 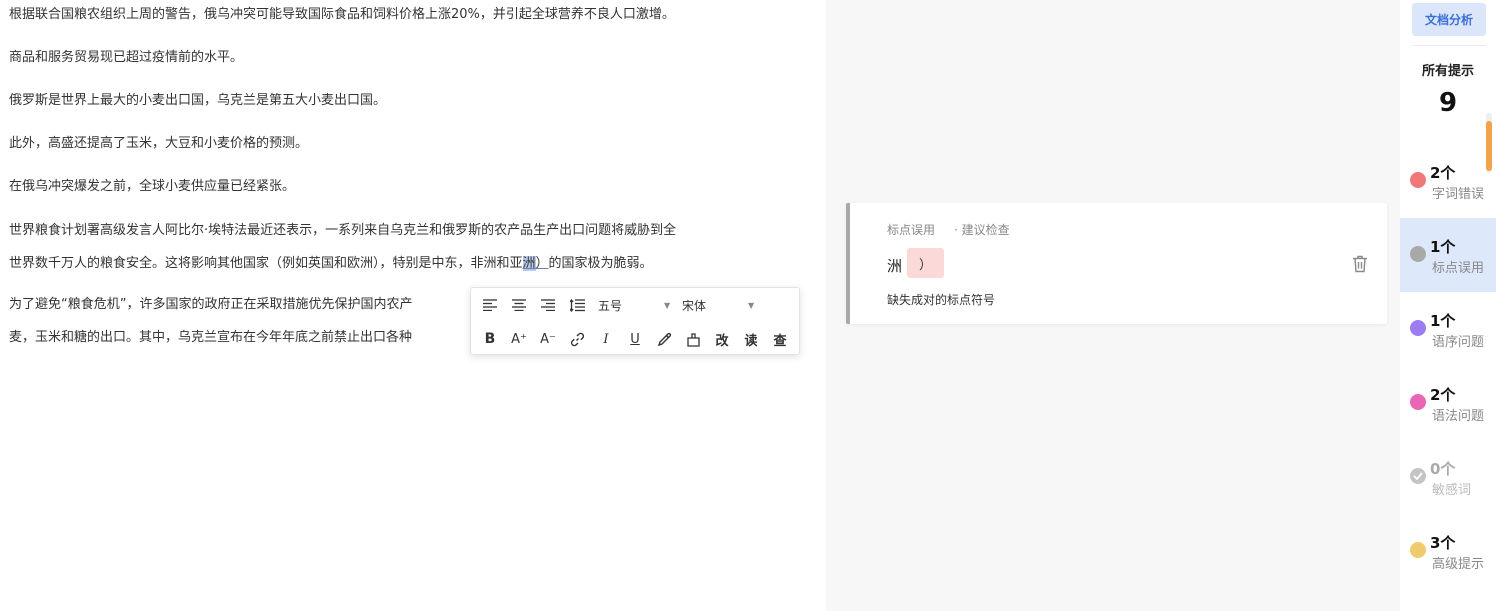 What do you see at coordinates (1458, 194) in the screenshot?
I see `category-label: 字词错误` at bounding box center [1458, 194].